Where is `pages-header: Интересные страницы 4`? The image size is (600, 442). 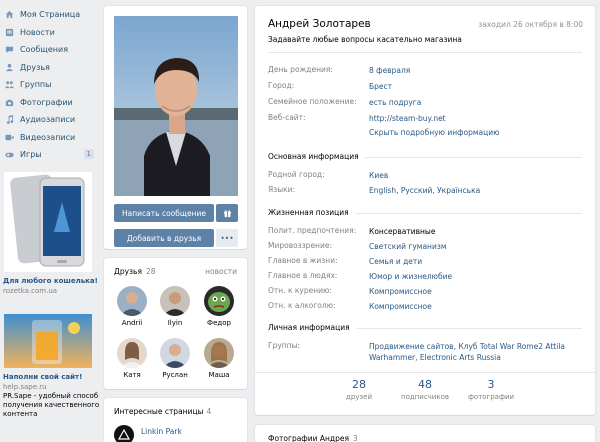
pages-header: Интересные страницы 4 is located at coordinates (162, 411).